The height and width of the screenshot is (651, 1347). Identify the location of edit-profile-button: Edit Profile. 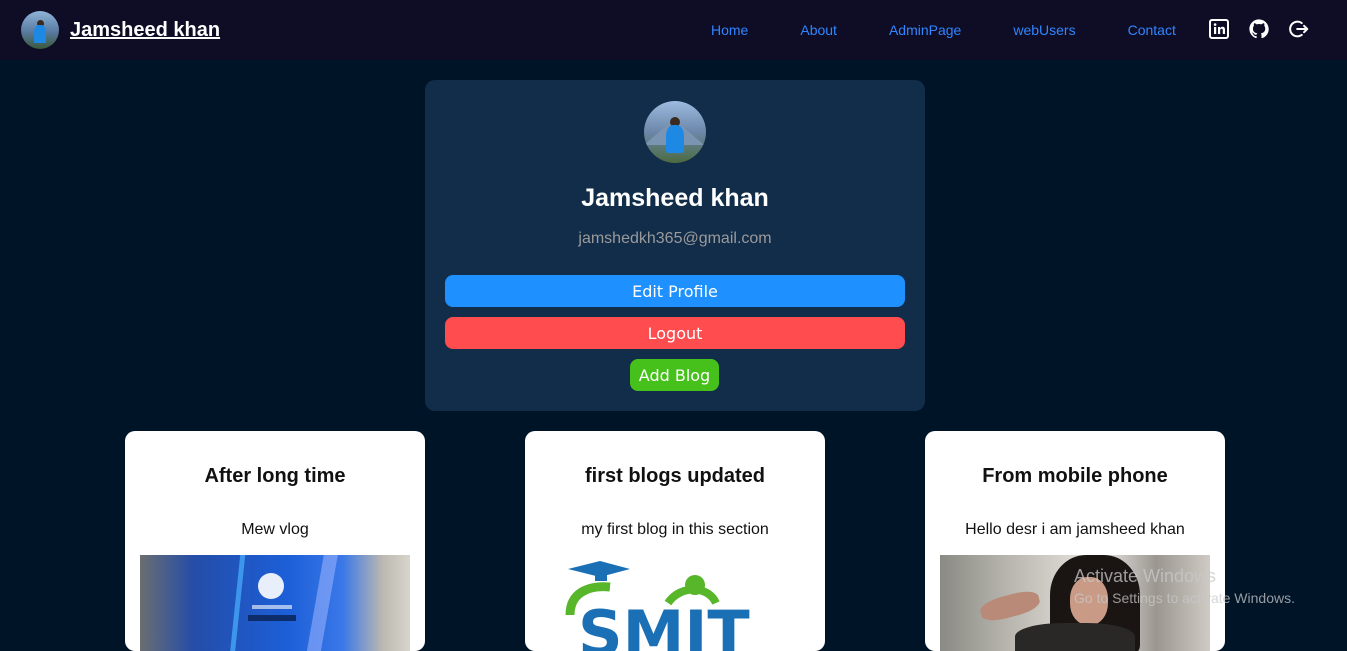
(675, 291).